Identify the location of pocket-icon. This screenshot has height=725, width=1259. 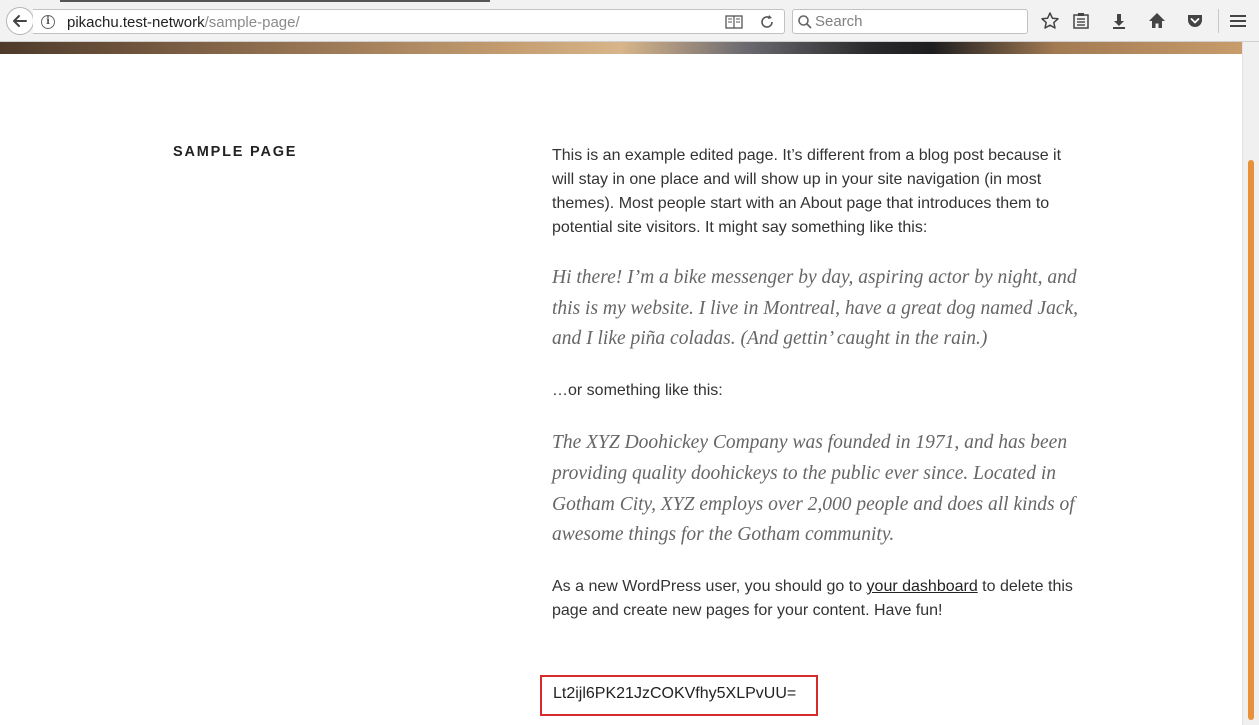
(1195, 21).